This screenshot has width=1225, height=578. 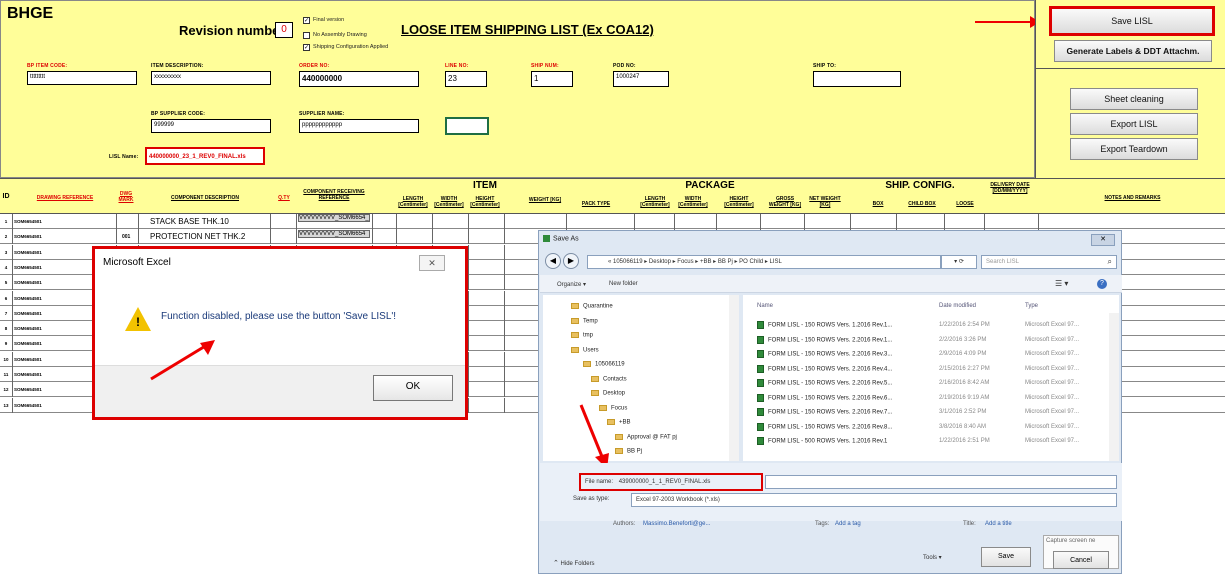 What do you see at coordinates (671, 482) in the screenshot?
I see `filename-highlight: File name: 439000000_1_1_REV0_FINAL.xls` at bounding box center [671, 482].